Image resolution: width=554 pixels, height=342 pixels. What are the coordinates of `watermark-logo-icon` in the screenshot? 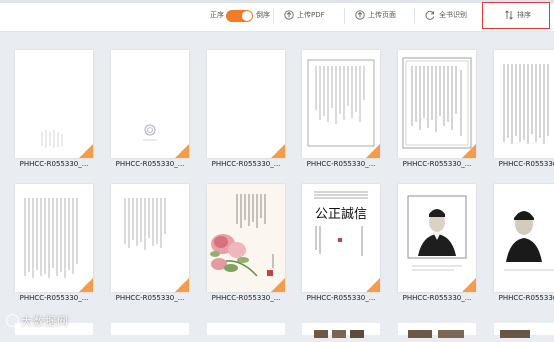 It's located at (12, 320).